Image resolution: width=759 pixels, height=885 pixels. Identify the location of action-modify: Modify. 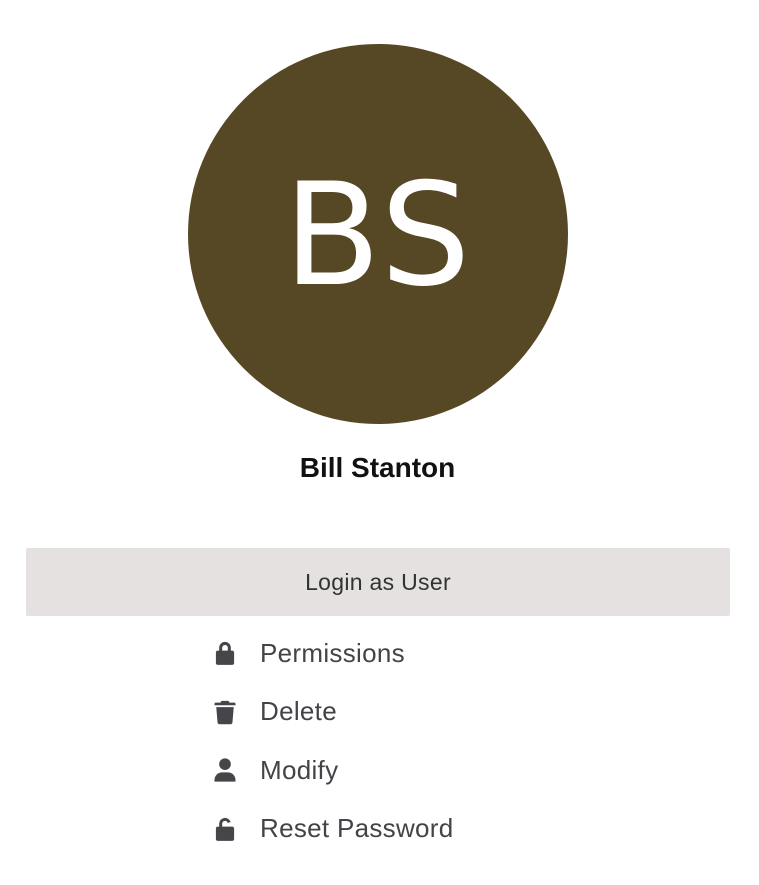
(332, 770).